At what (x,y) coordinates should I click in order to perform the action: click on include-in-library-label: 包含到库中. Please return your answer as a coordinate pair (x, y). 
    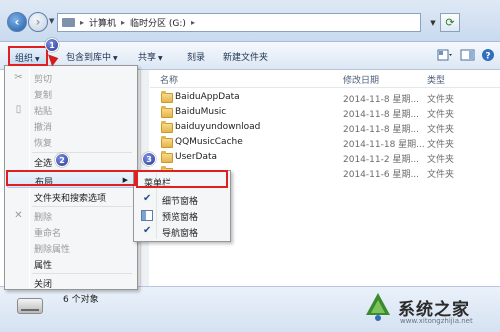
    Looking at the image, I should click on (89, 58).